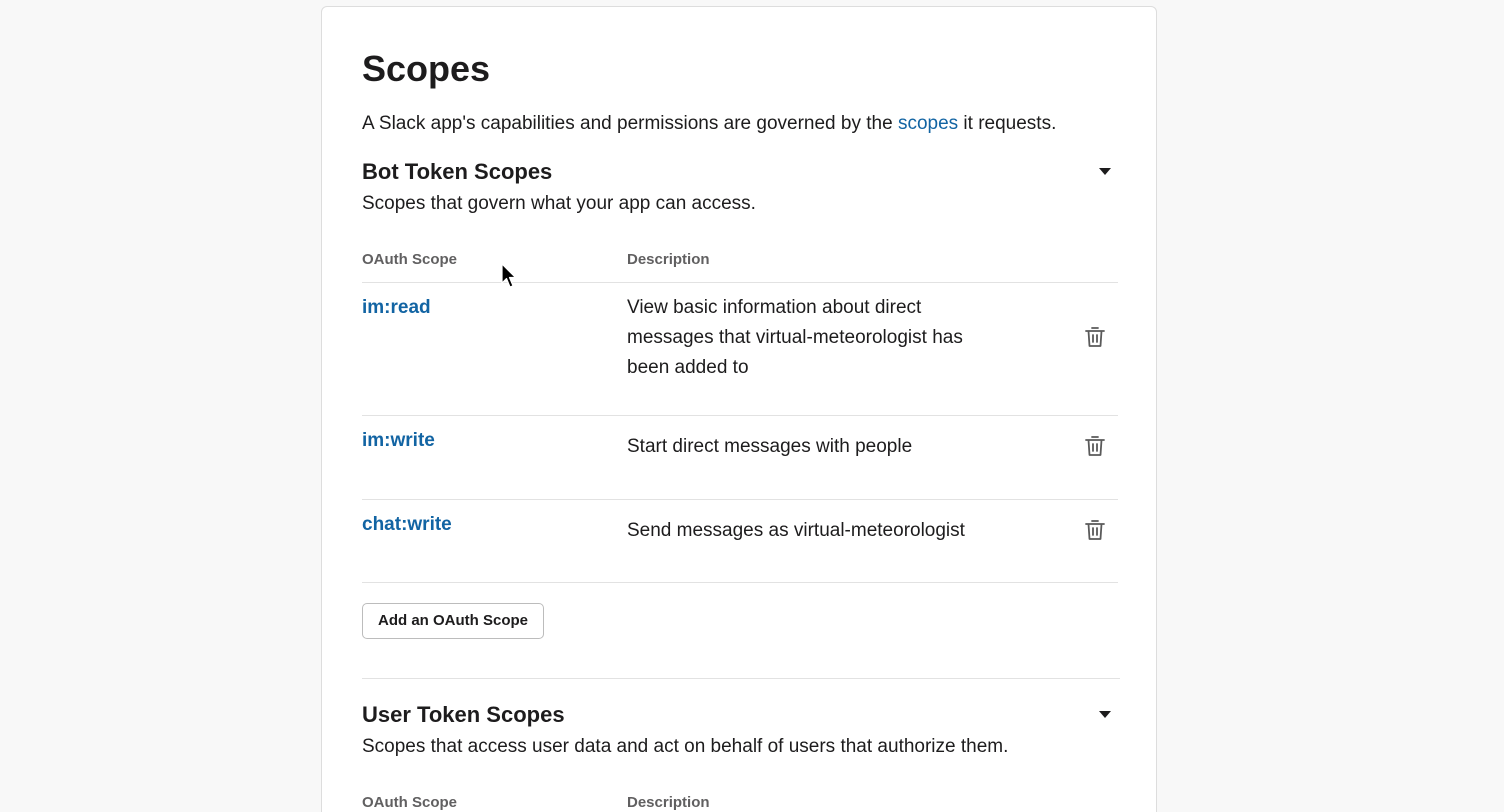 The image size is (1504, 812). I want to click on scope-name-link: im:read, so click(396, 308).